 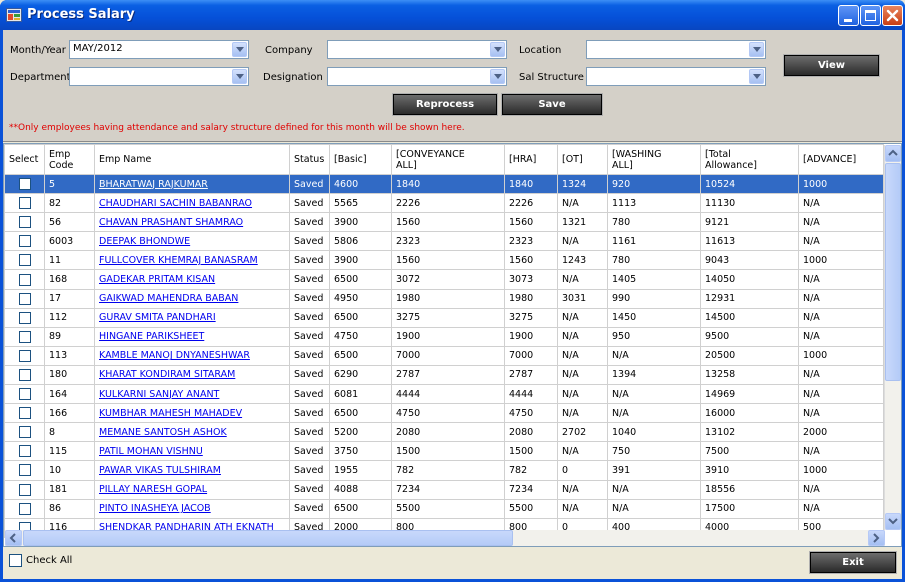 What do you see at coordinates (531, 159) in the screenshot?
I see `col-header: [HRA]` at bounding box center [531, 159].